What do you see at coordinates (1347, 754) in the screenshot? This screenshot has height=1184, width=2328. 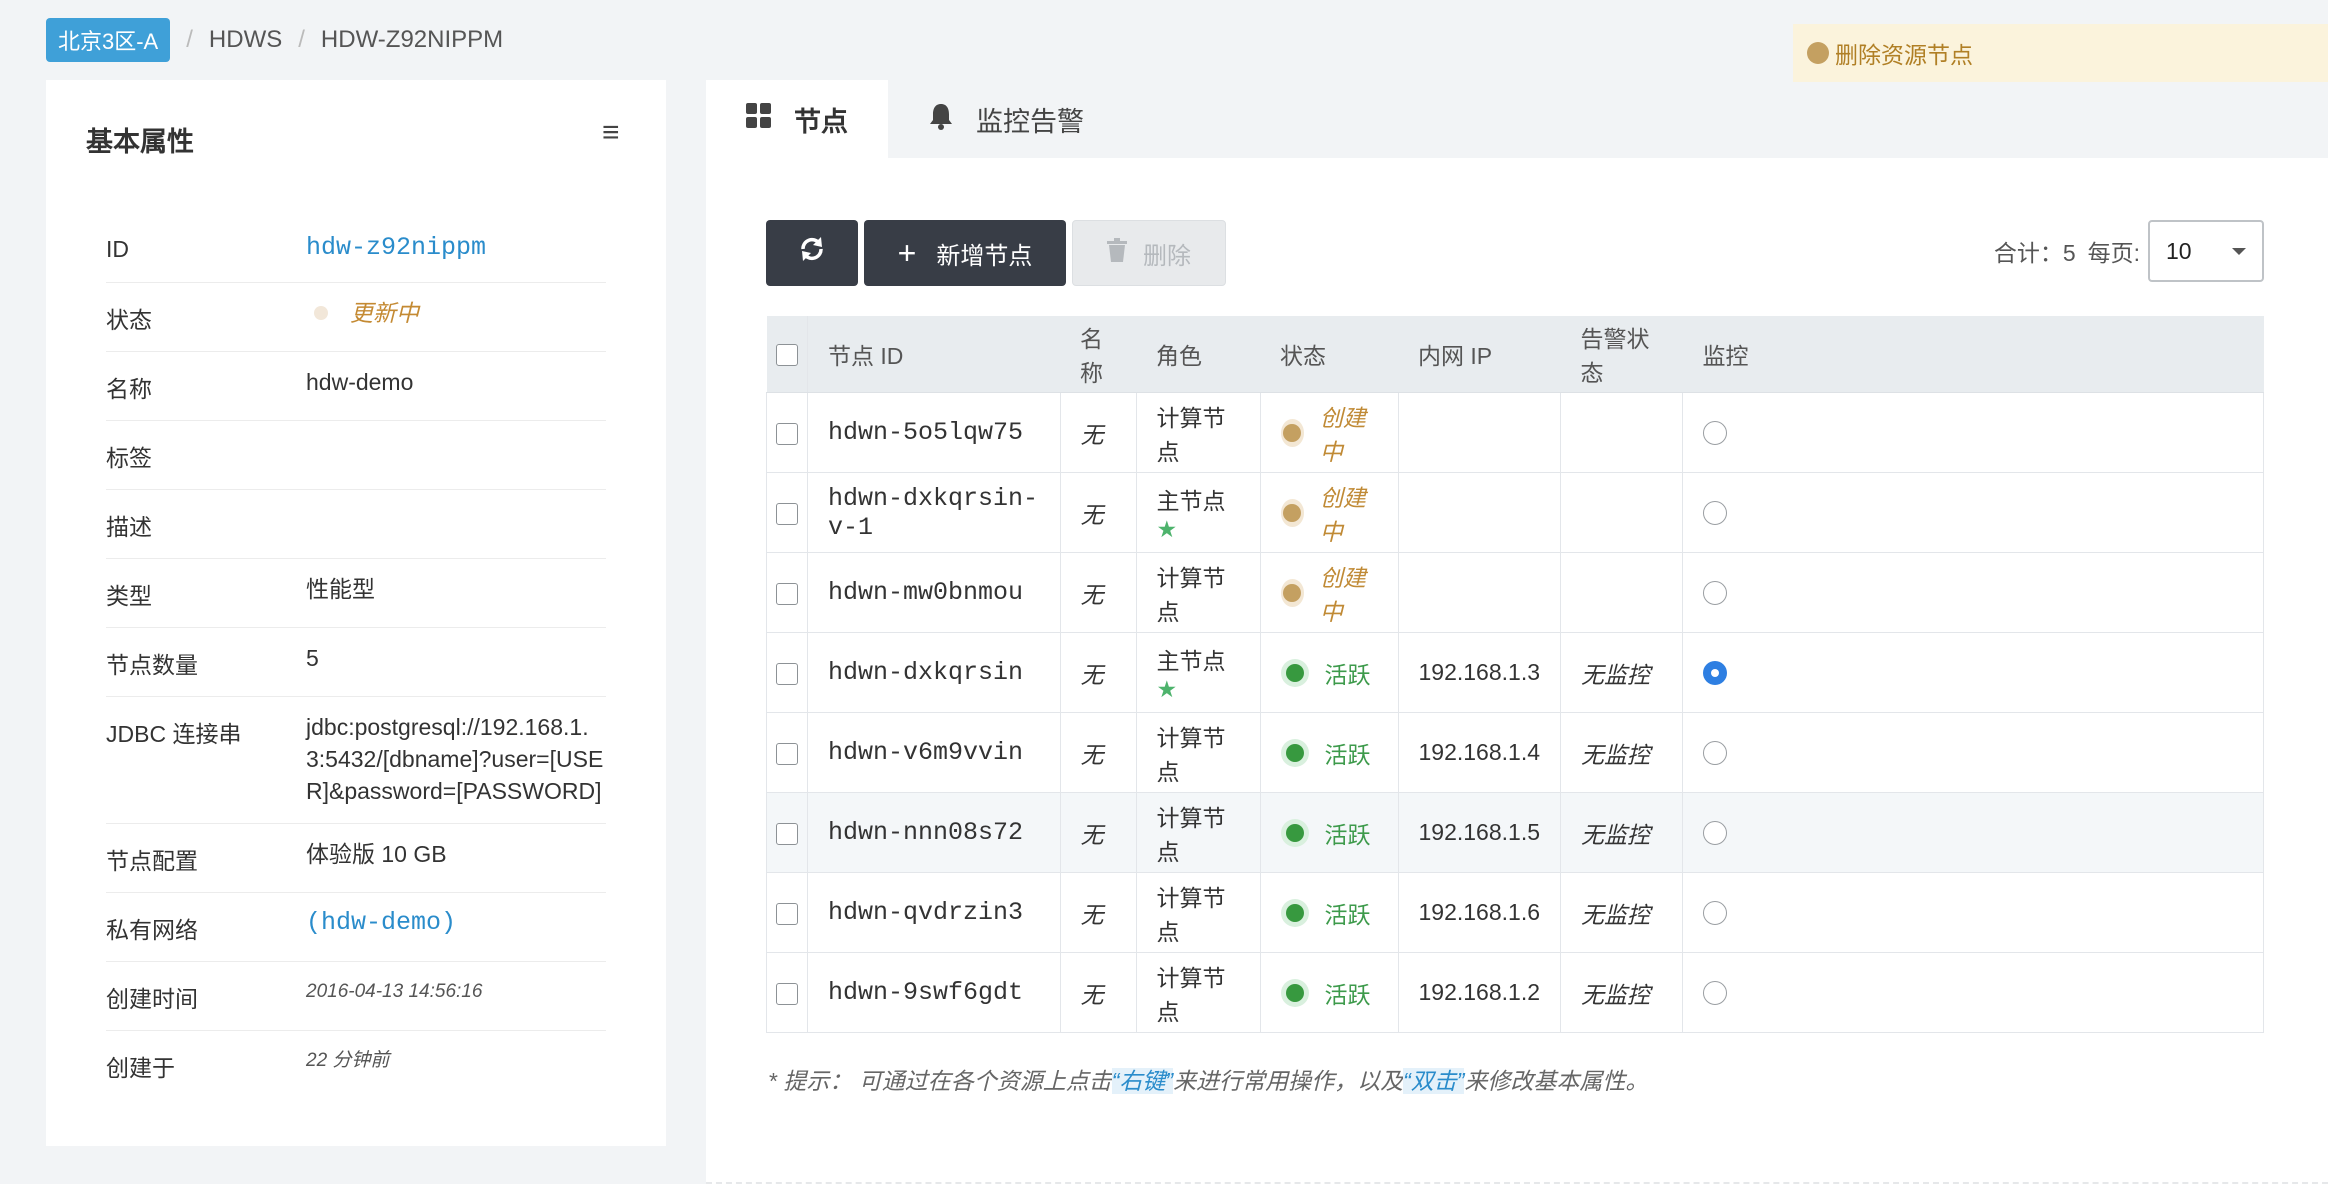 I see `status-text: 活跃` at bounding box center [1347, 754].